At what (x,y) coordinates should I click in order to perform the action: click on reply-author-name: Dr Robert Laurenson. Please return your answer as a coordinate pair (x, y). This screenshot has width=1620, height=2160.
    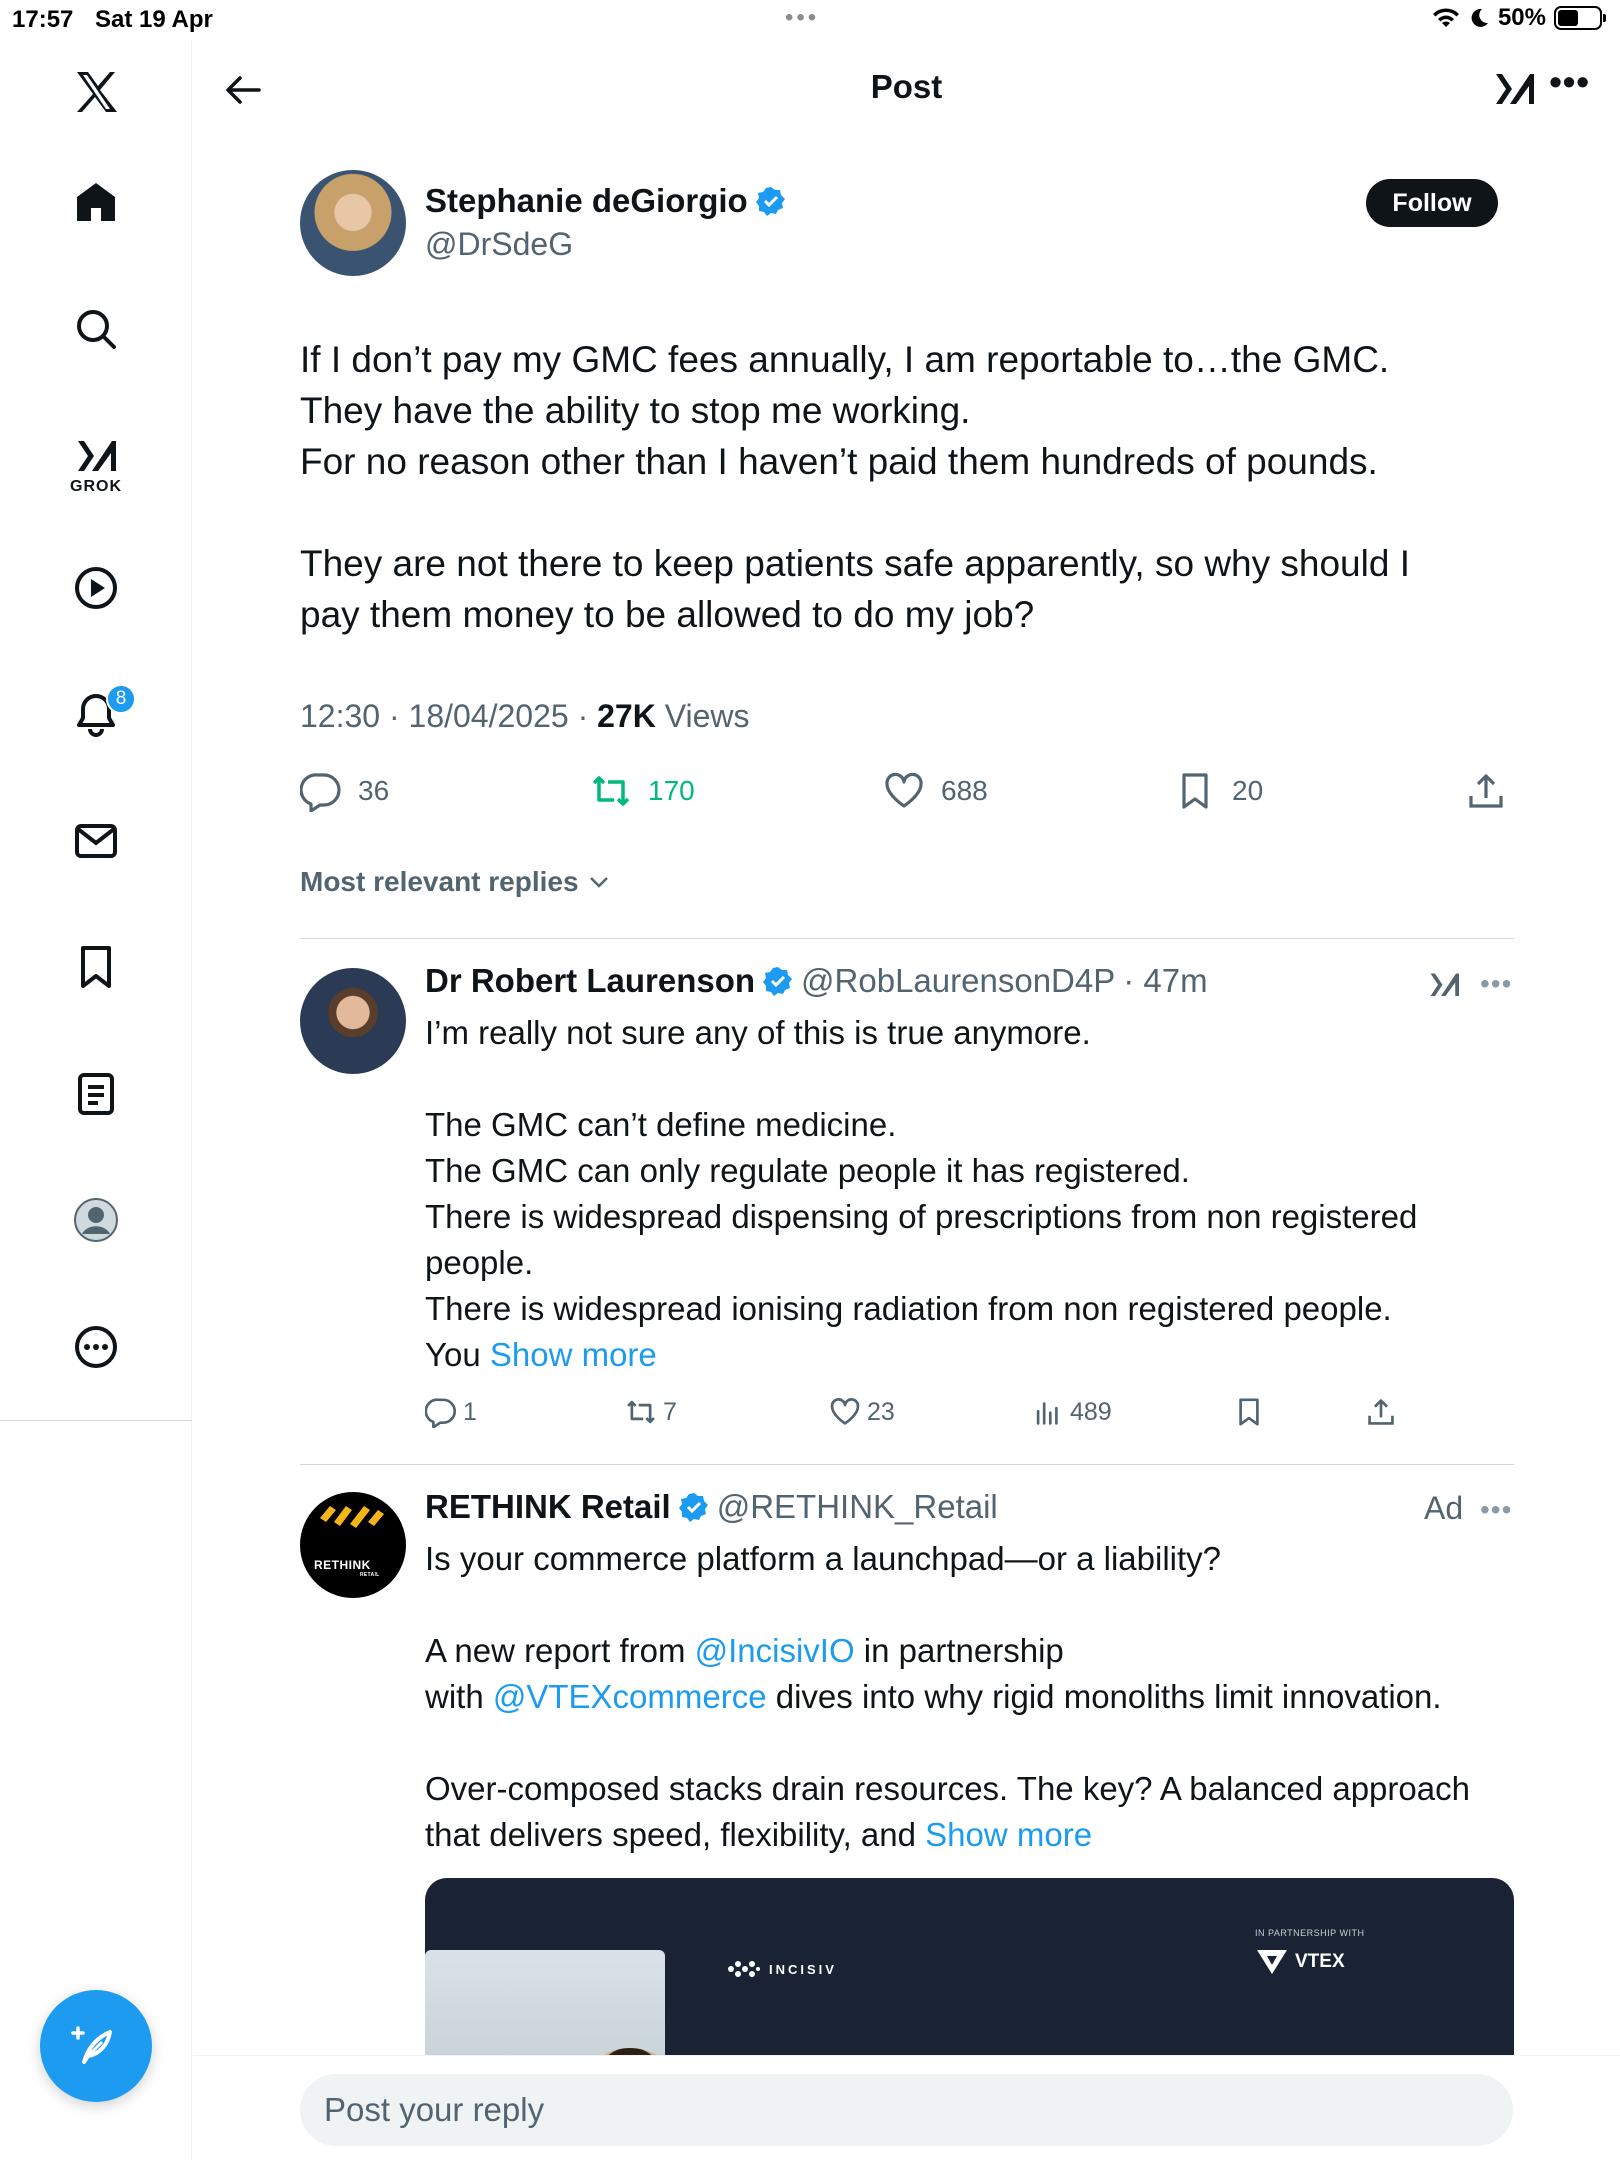
    Looking at the image, I should click on (590, 981).